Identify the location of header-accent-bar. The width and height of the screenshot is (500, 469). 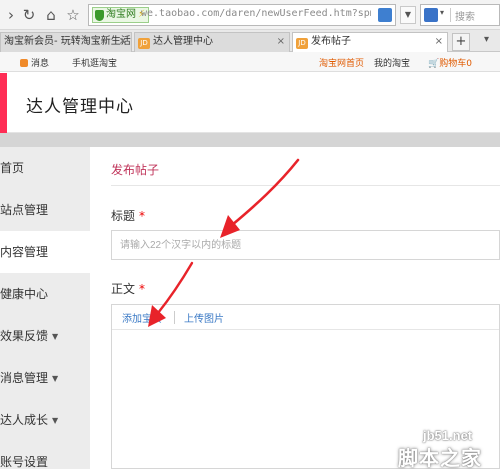
(3, 103).